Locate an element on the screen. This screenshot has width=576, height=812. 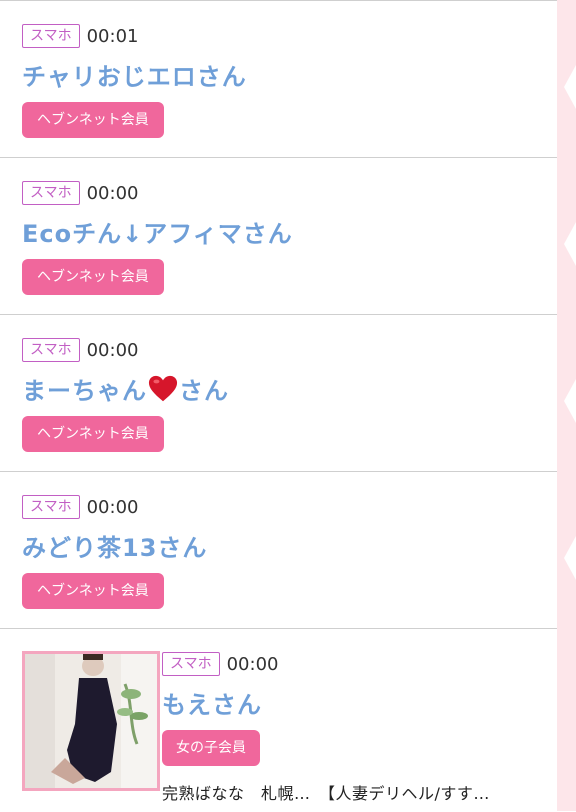
visitor-name: Ecoチん↓アフィマさん is located at coordinates (289, 231).